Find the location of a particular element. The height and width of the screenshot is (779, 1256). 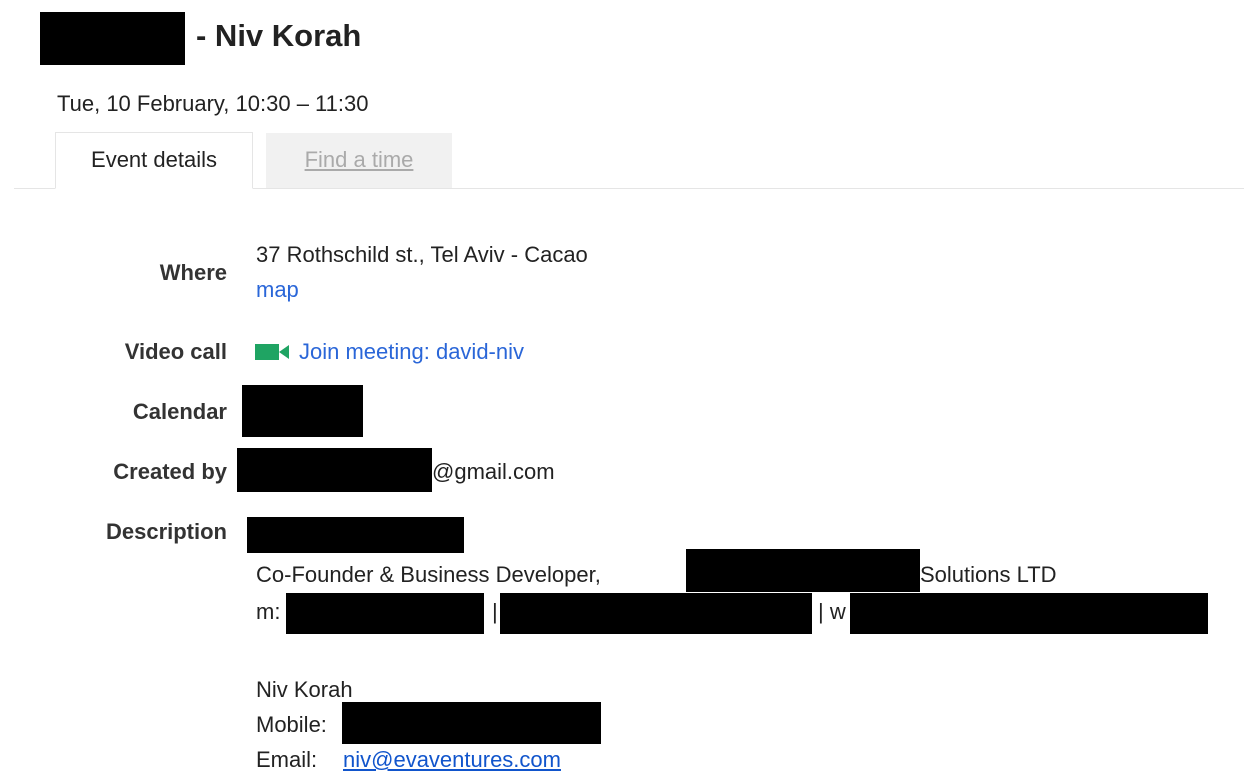

where-value: 37 Rothschild st., Tel Aviv - Cacao is located at coordinates (422, 254).